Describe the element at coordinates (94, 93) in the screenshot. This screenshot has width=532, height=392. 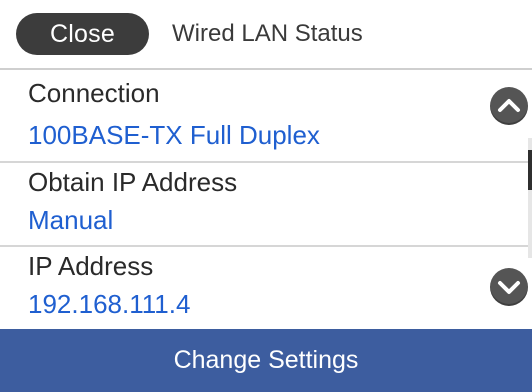
I see `row-label-connection: Connection` at that location.